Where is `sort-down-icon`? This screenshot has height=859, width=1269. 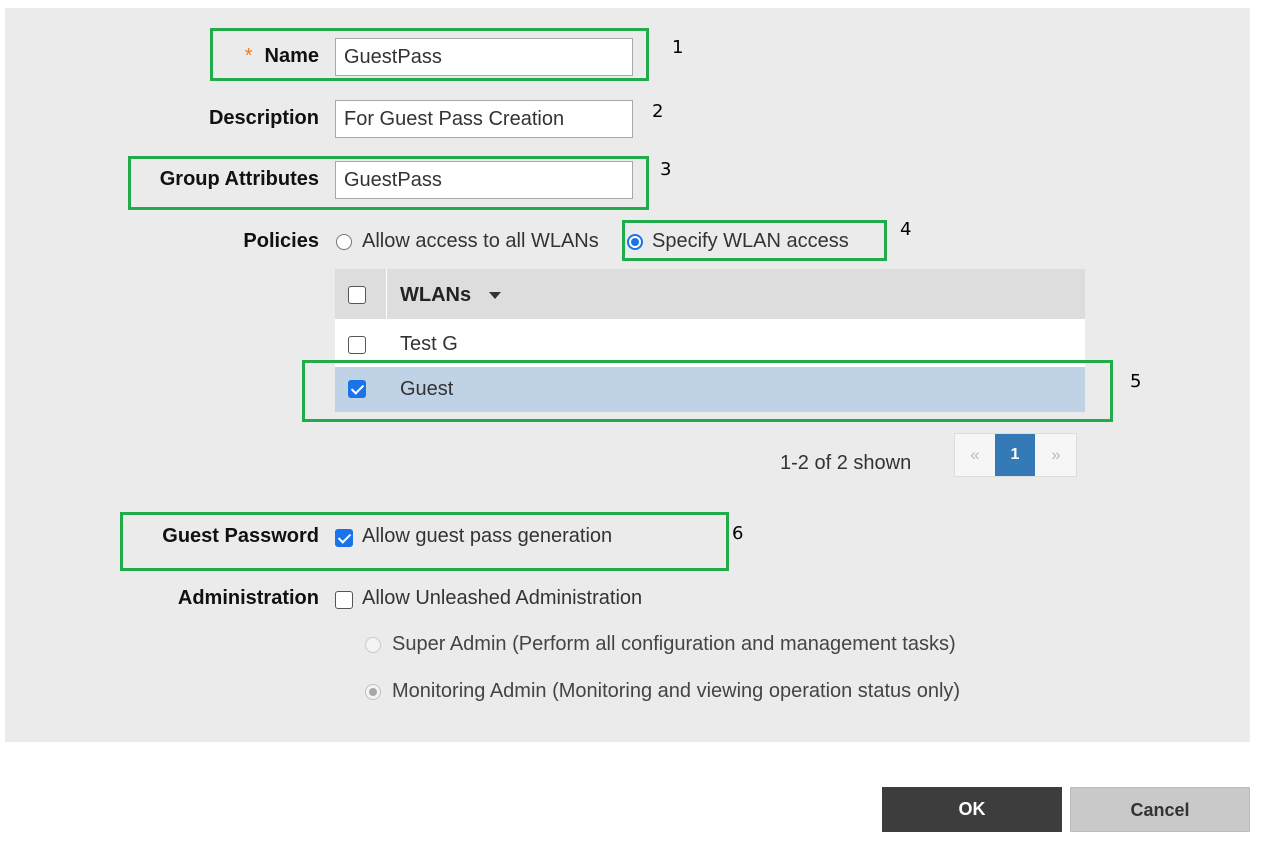 sort-down-icon is located at coordinates (495, 296).